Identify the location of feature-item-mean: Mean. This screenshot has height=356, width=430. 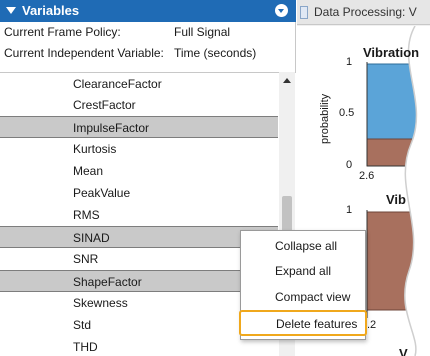
(139, 171).